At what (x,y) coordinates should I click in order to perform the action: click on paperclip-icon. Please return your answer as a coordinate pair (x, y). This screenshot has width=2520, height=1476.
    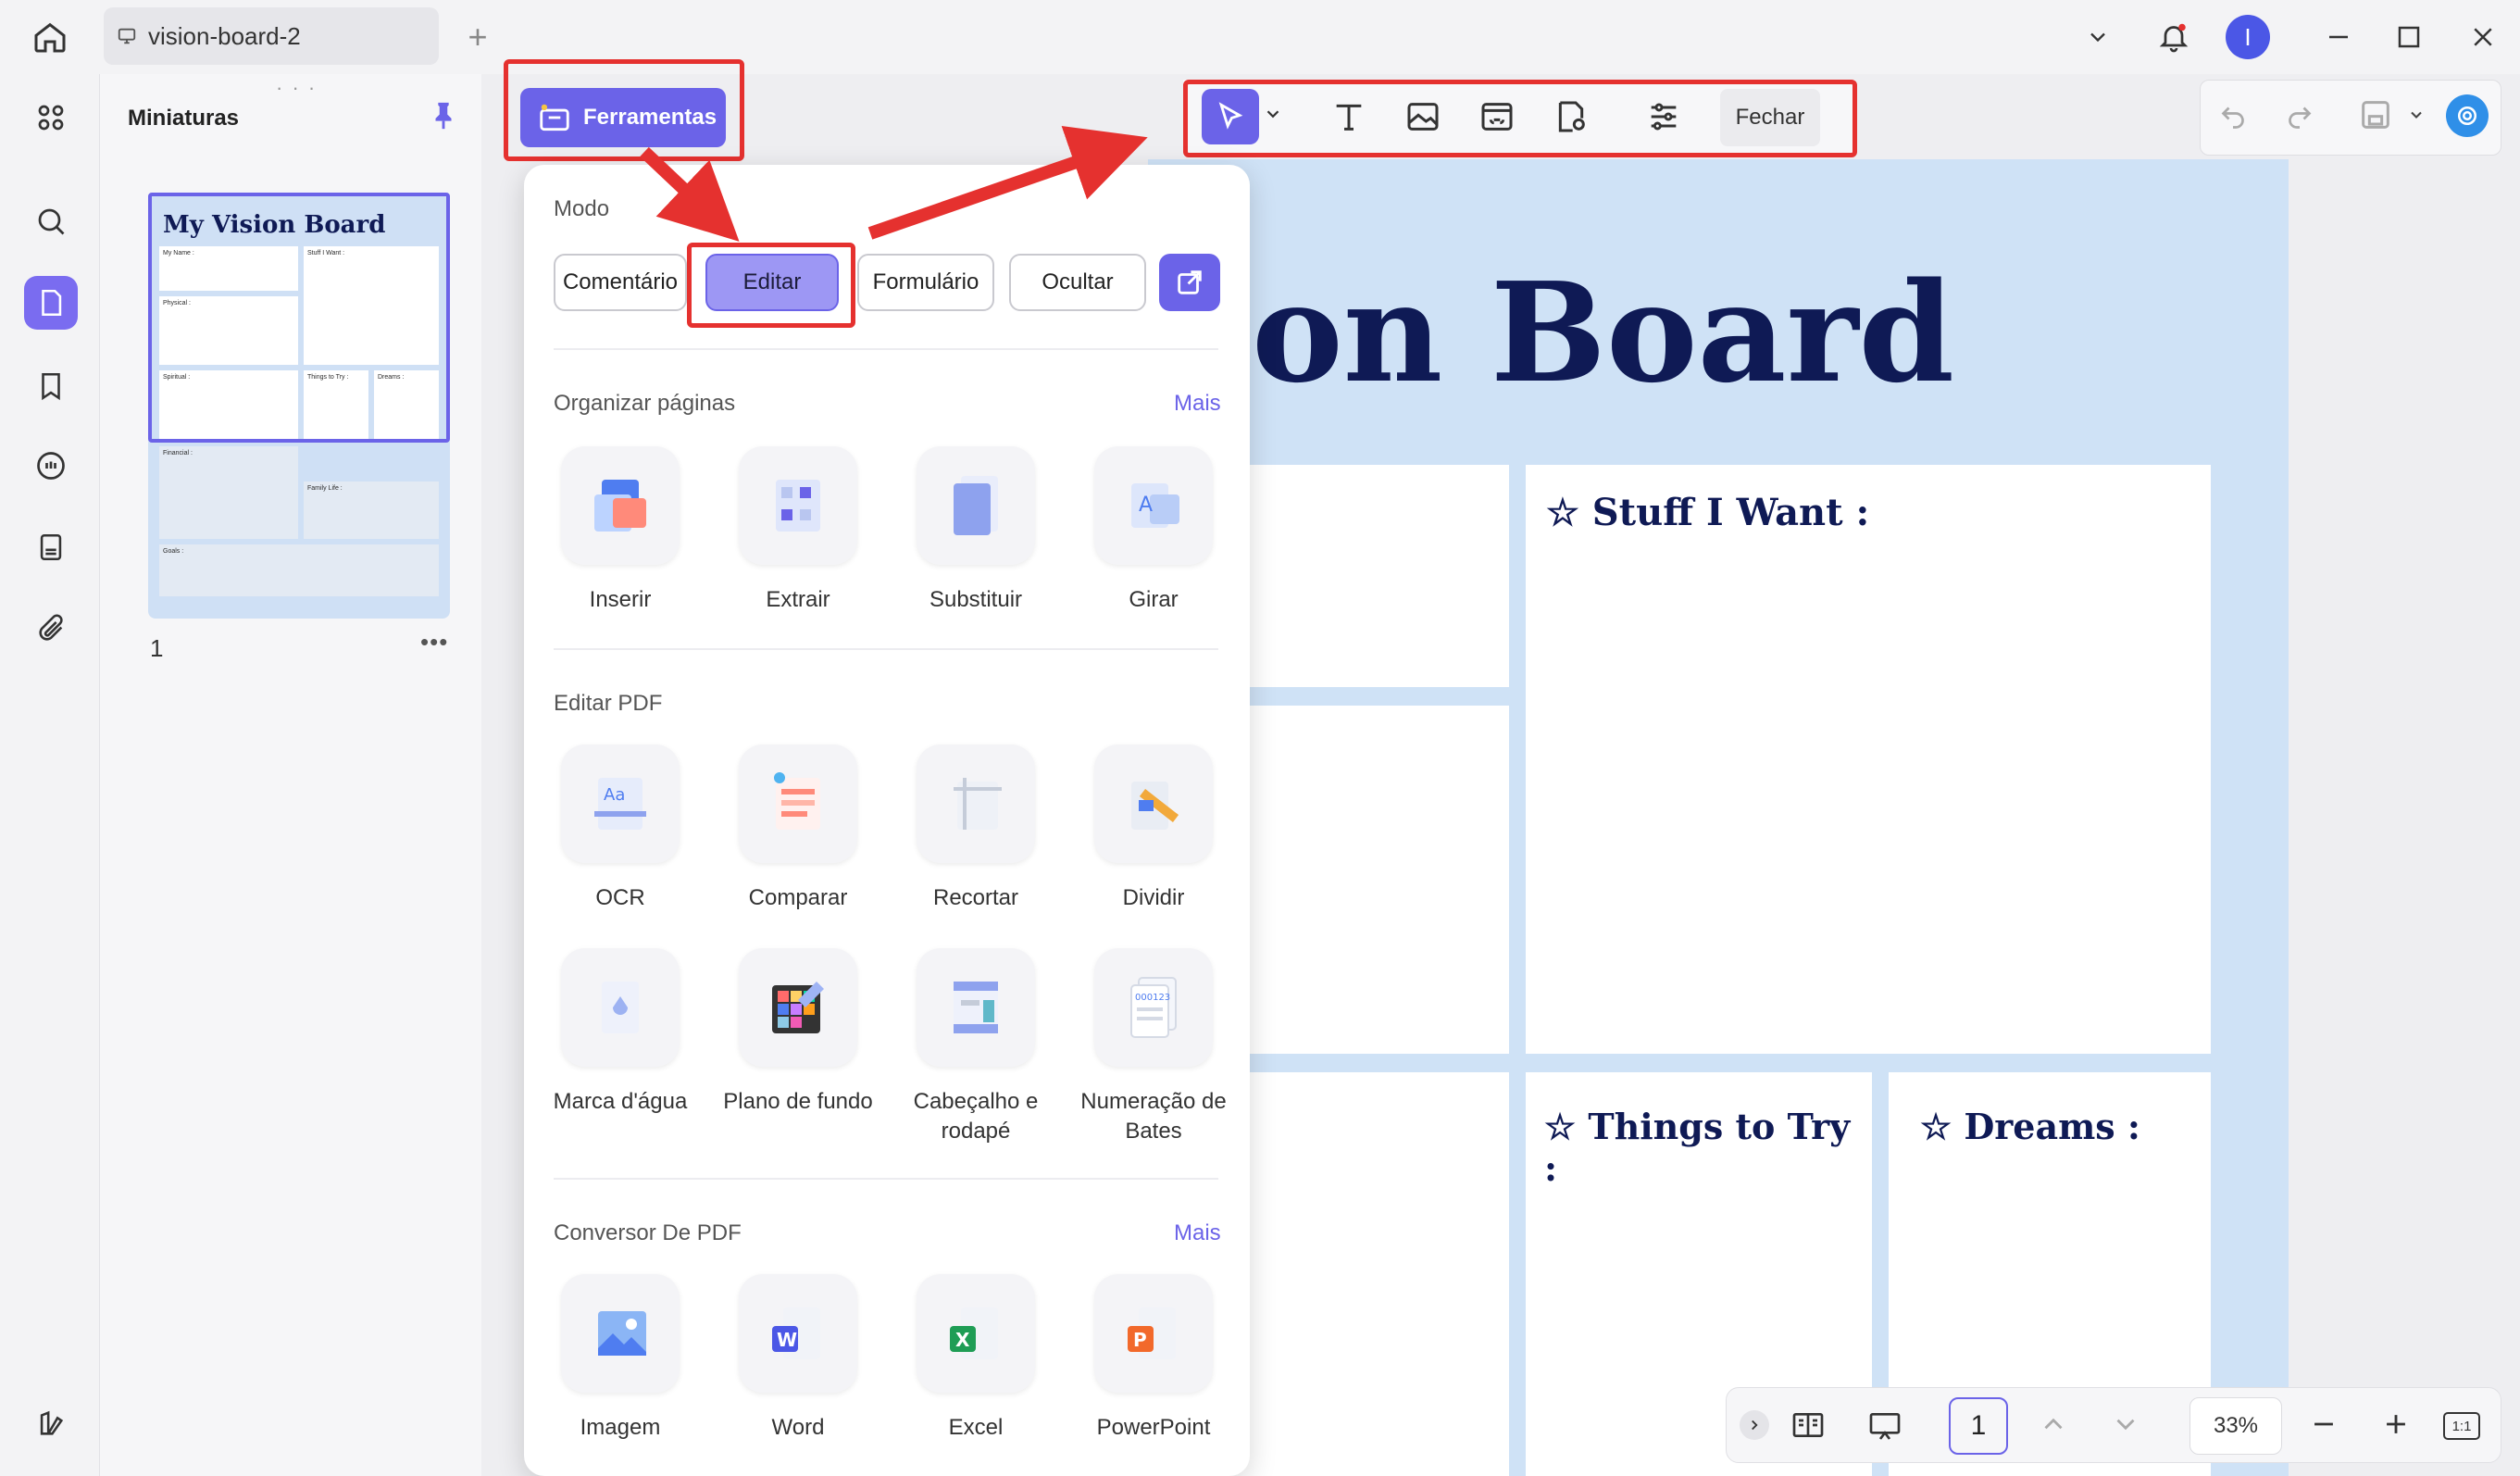
    Looking at the image, I should click on (51, 627).